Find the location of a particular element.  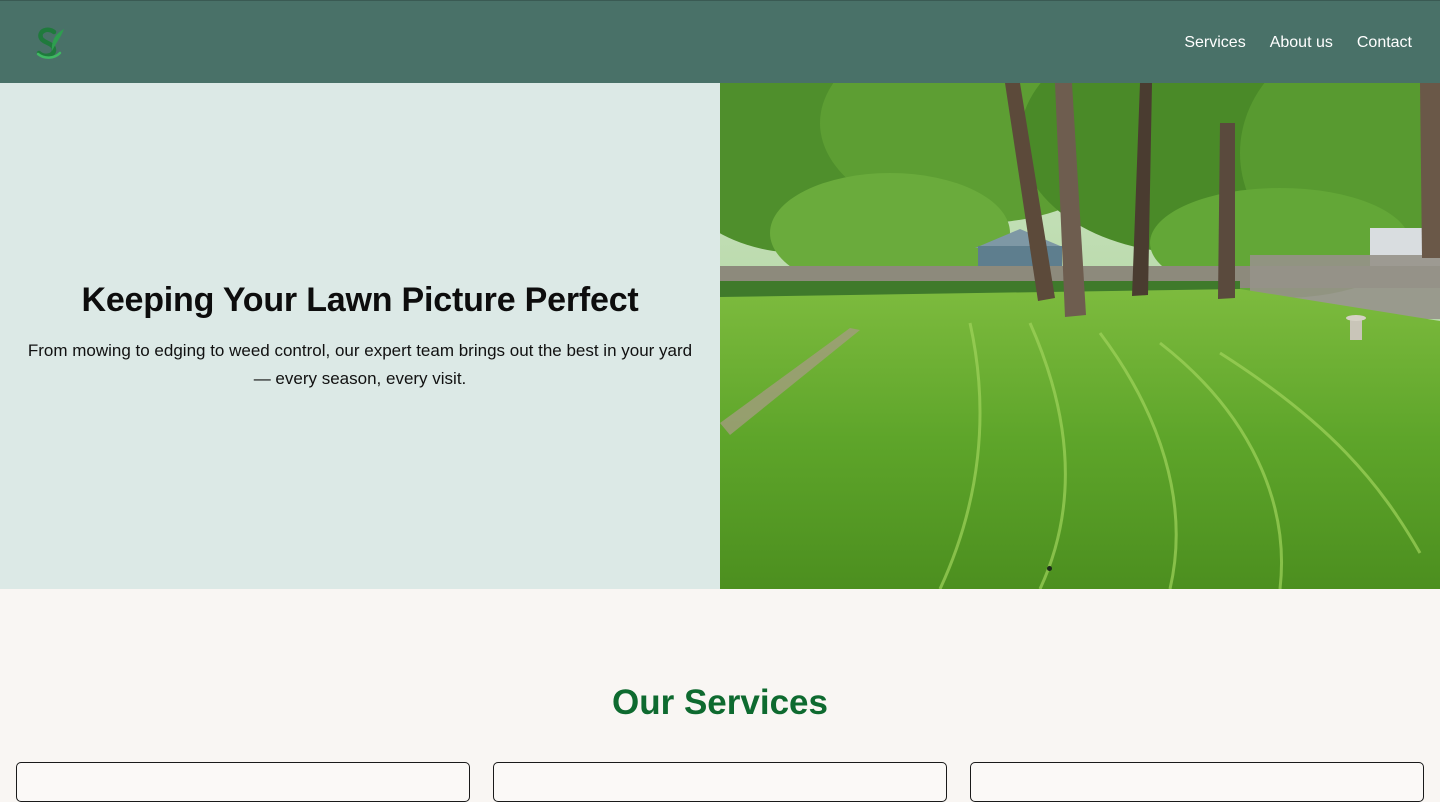

nav-link-contact: Contact is located at coordinates (1384, 43).